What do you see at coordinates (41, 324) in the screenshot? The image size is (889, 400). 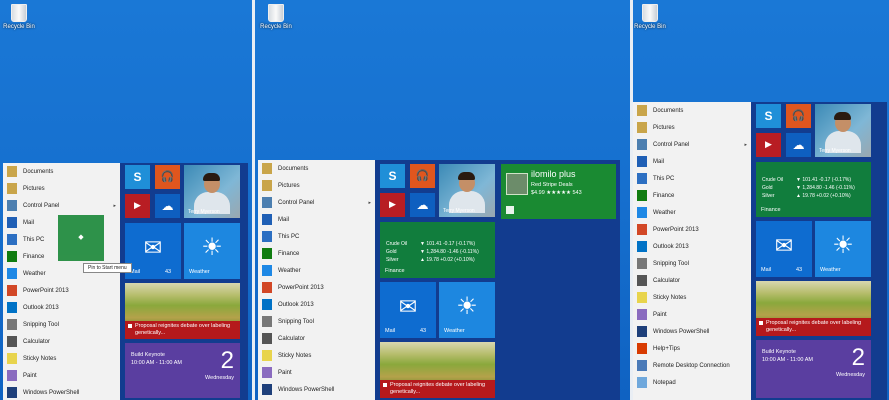 I see `start-app-label: Snipping Tool` at bounding box center [41, 324].